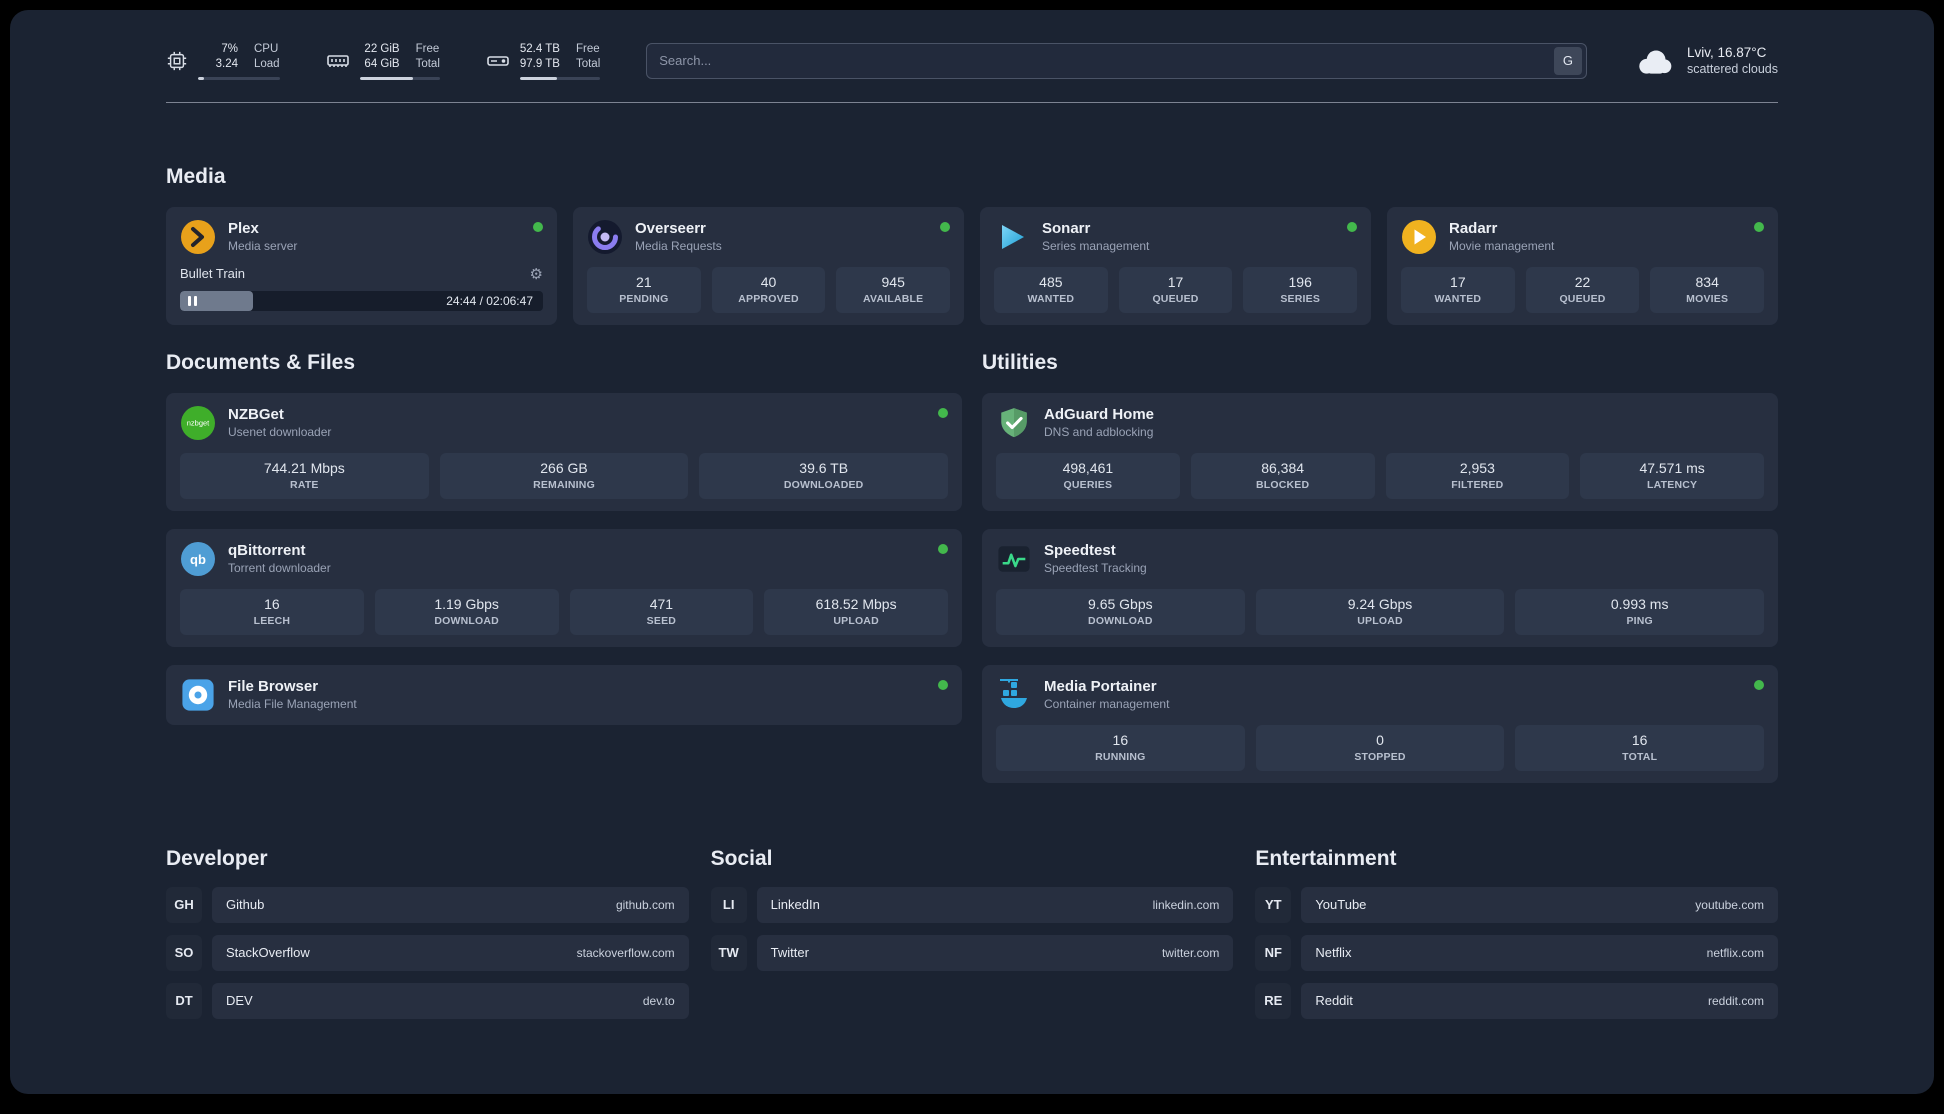  I want to click on weather-widget: Lviv, 16.87°C scattered clouds, so click(1705, 61).